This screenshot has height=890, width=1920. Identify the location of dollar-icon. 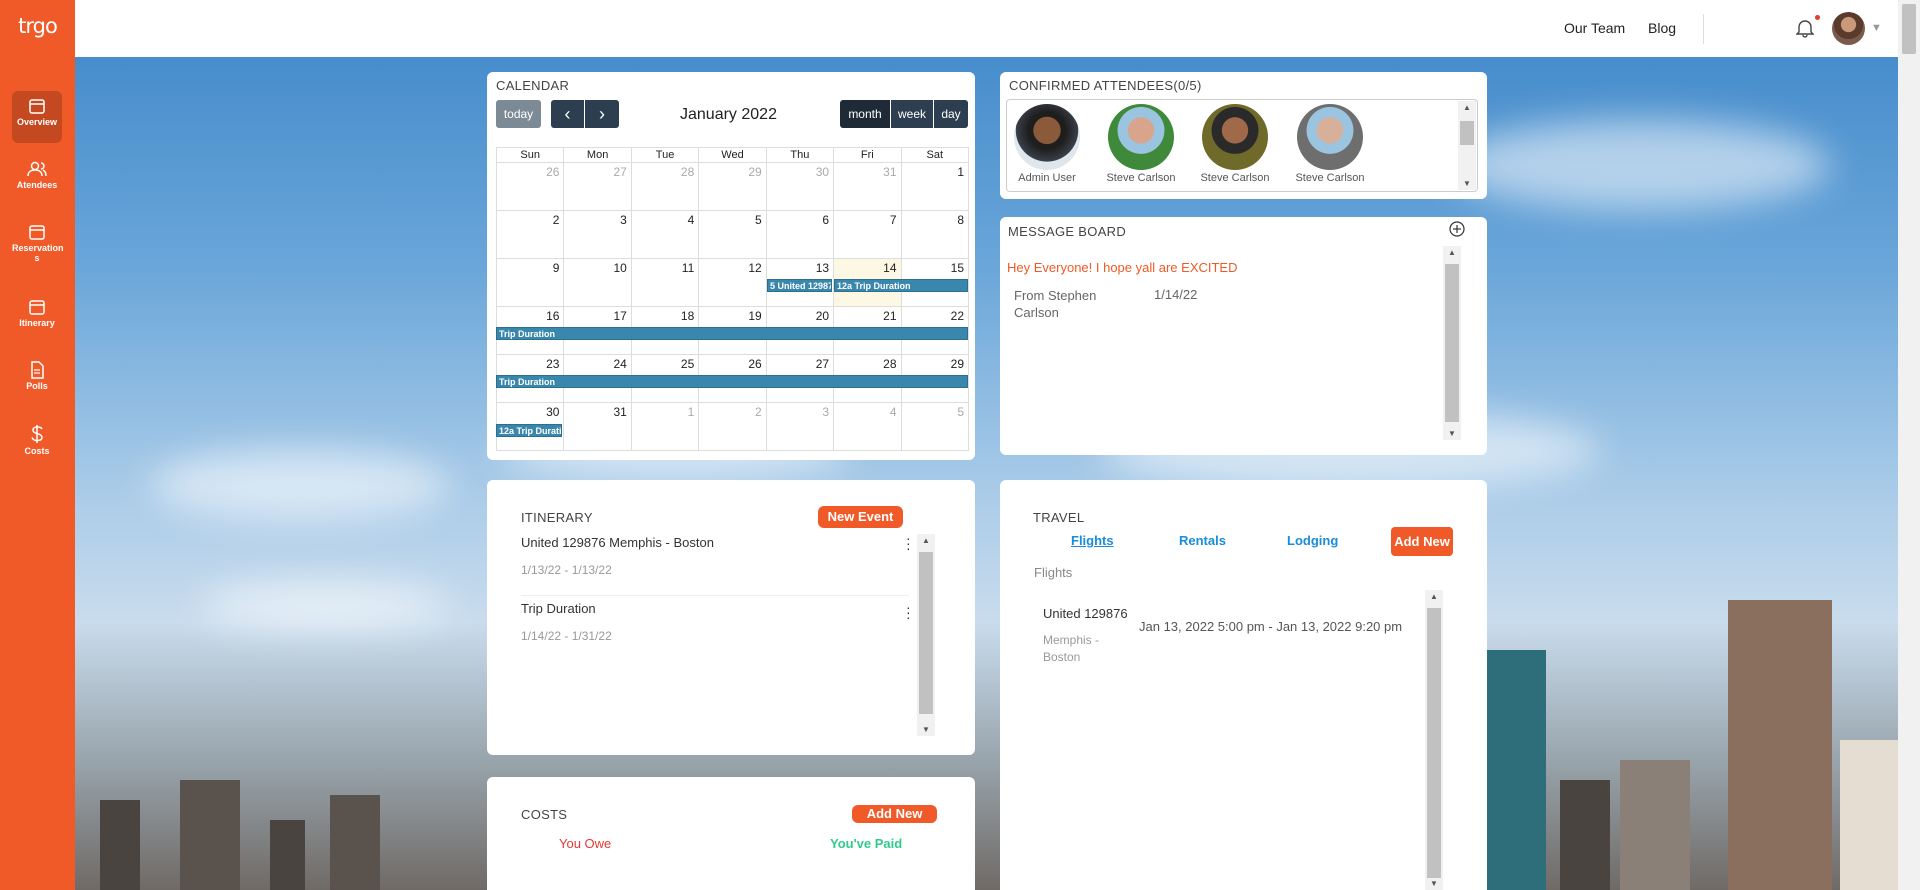
(37, 434).